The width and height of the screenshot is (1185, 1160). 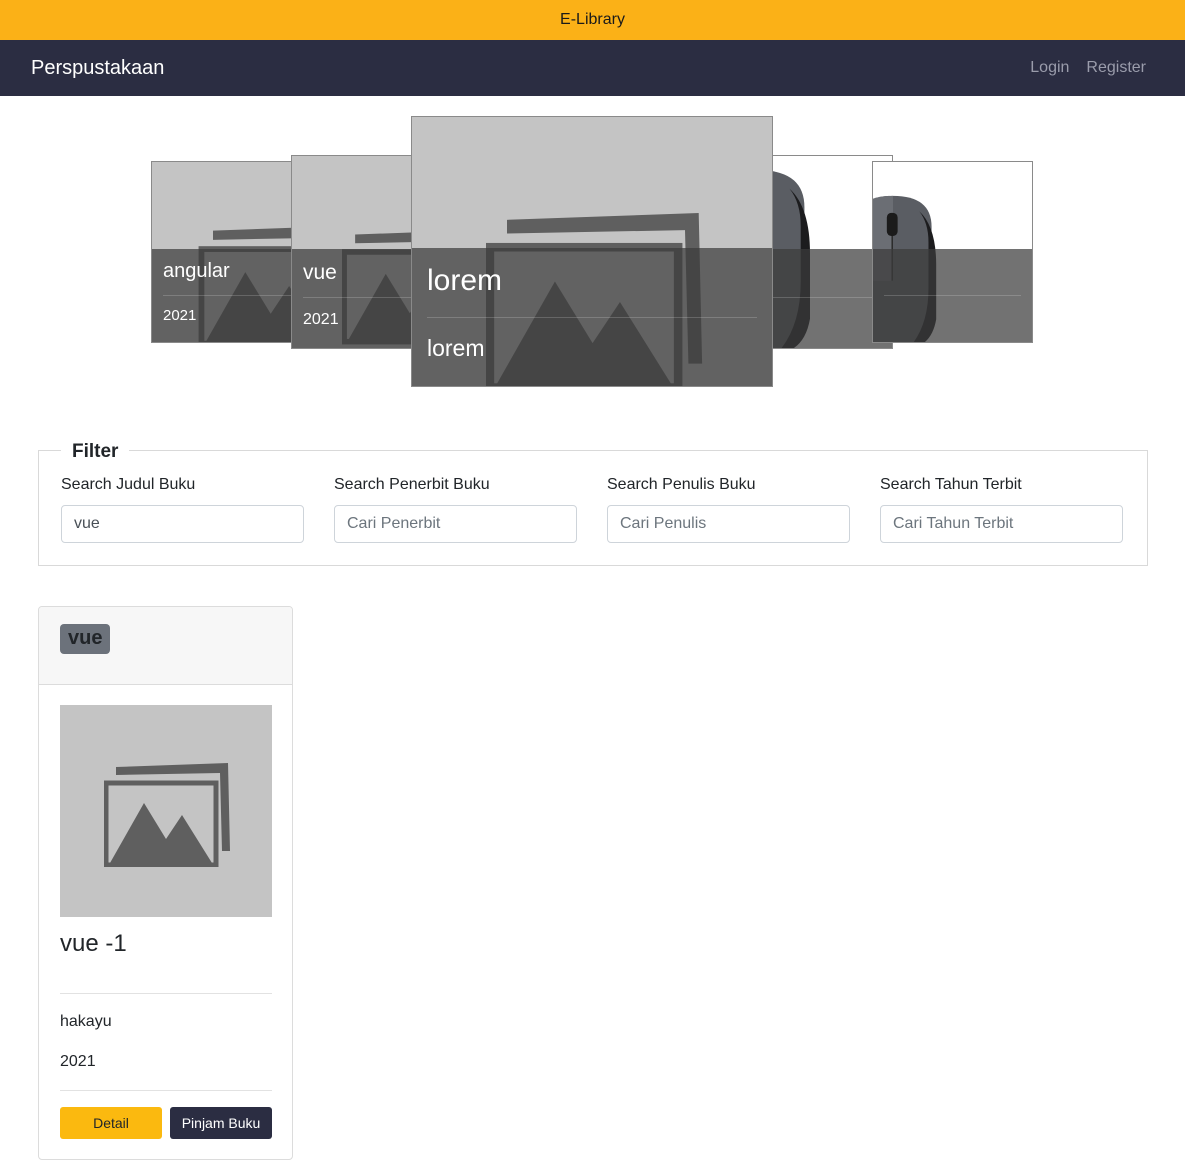 I want to click on filter-publisher-group: Search Penerbit Buku, so click(x=456, y=509).